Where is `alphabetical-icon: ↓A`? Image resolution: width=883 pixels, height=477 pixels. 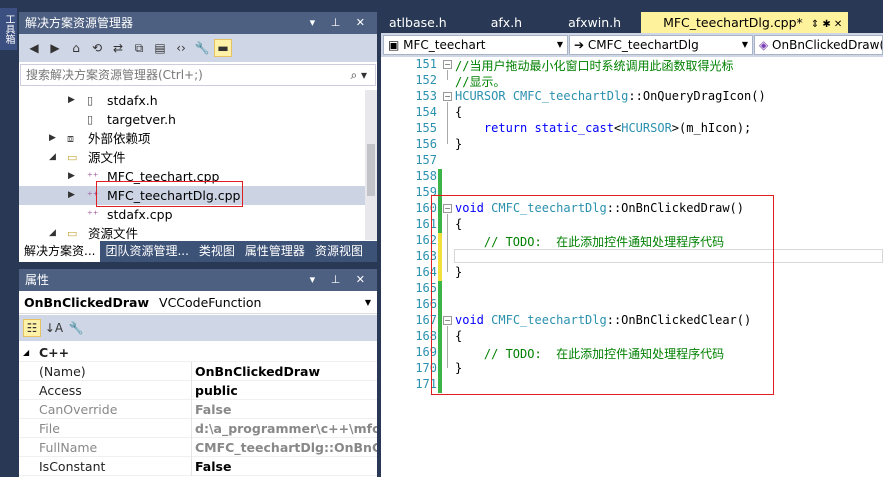 alphabetical-icon: ↓A is located at coordinates (54, 328).